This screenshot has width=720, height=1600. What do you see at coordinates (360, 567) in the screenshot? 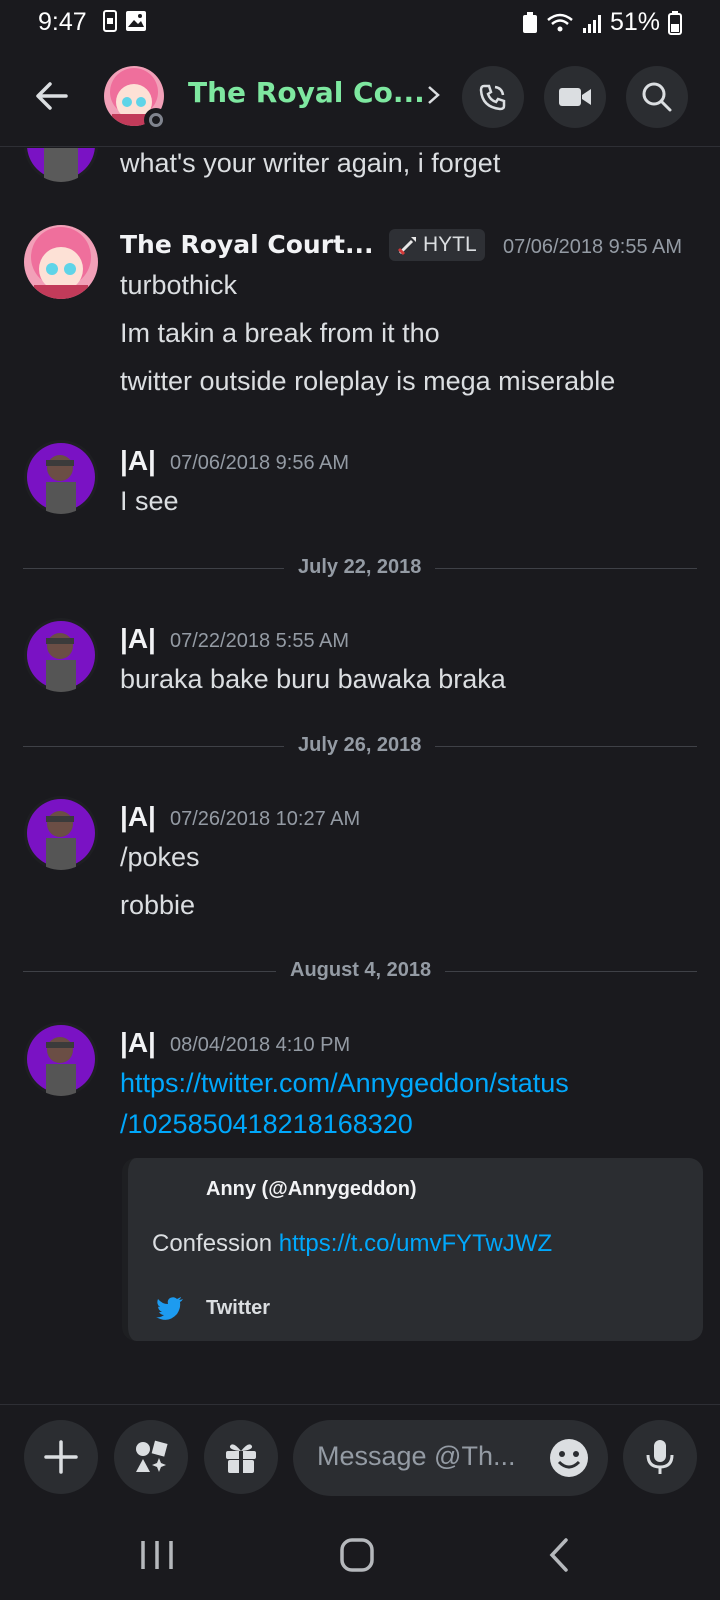
I see `date-divider-label: July 22, 2018` at bounding box center [360, 567].